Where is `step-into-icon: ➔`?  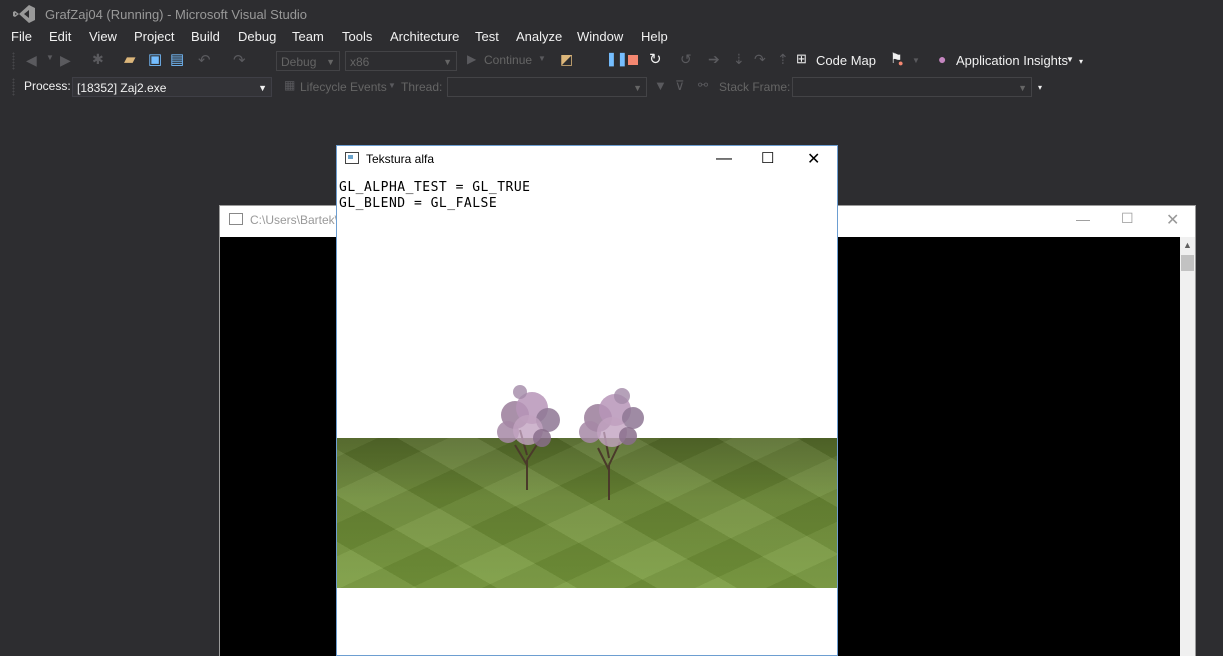 step-into-icon: ➔ is located at coordinates (714, 59).